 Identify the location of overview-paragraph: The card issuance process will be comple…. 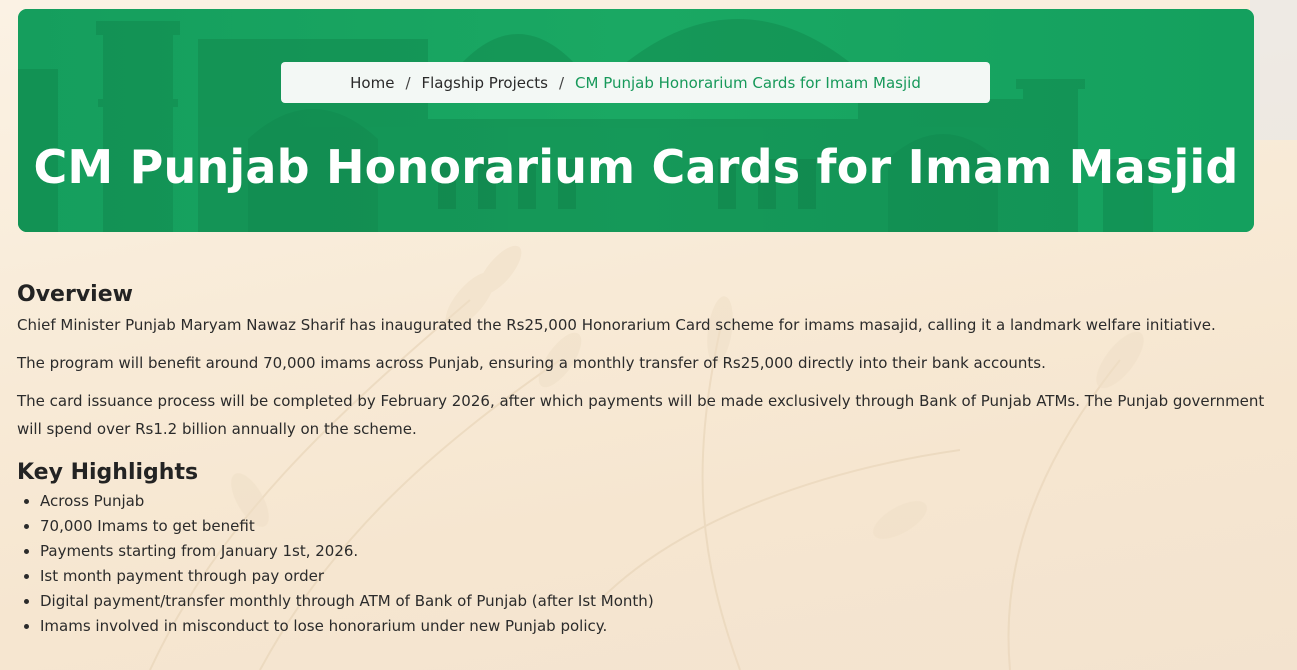
(641, 415).